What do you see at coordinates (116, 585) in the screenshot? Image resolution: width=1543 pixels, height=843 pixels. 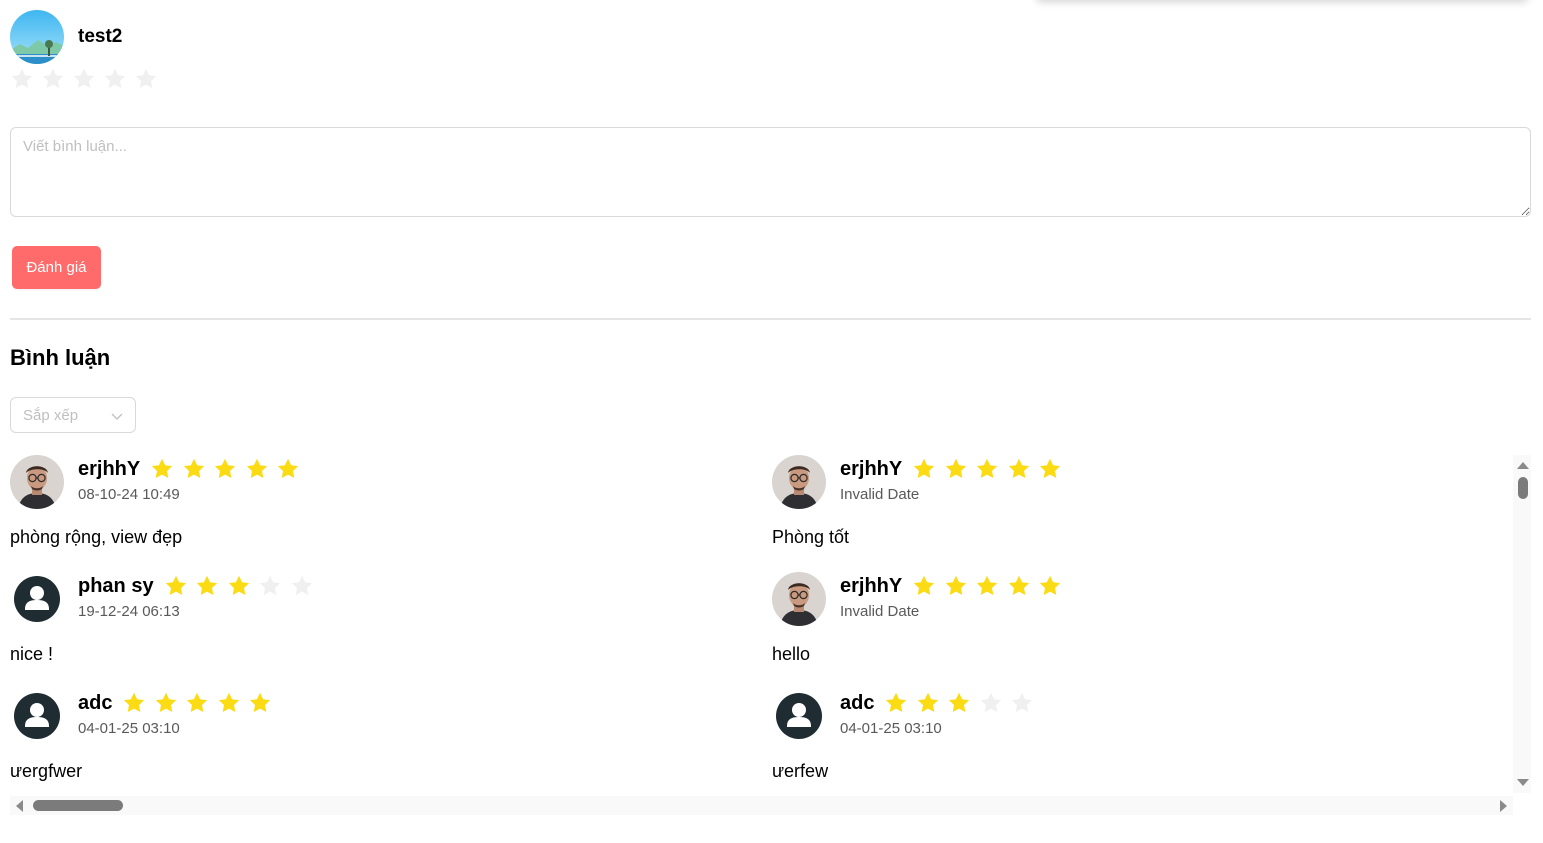 I see `reviewer-name: phan sy` at bounding box center [116, 585].